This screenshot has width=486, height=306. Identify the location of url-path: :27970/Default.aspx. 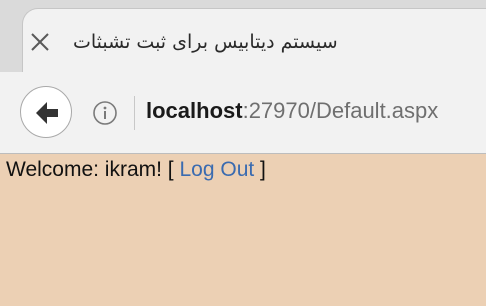
(340, 110).